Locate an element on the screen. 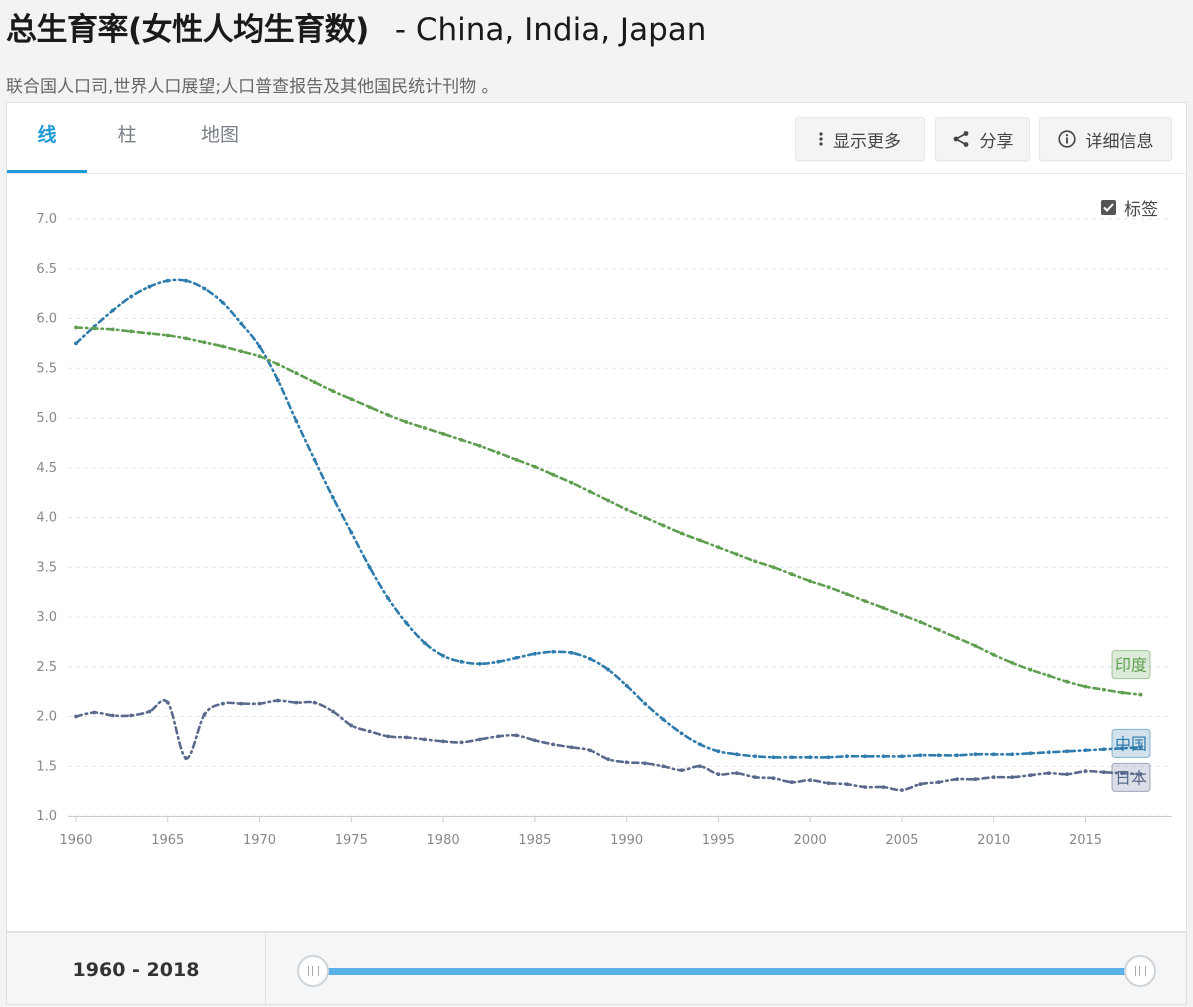 Image resolution: width=1193 pixels, height=1007 pixels. x-tick-label: 1980 is located at coordinates (443, 840).